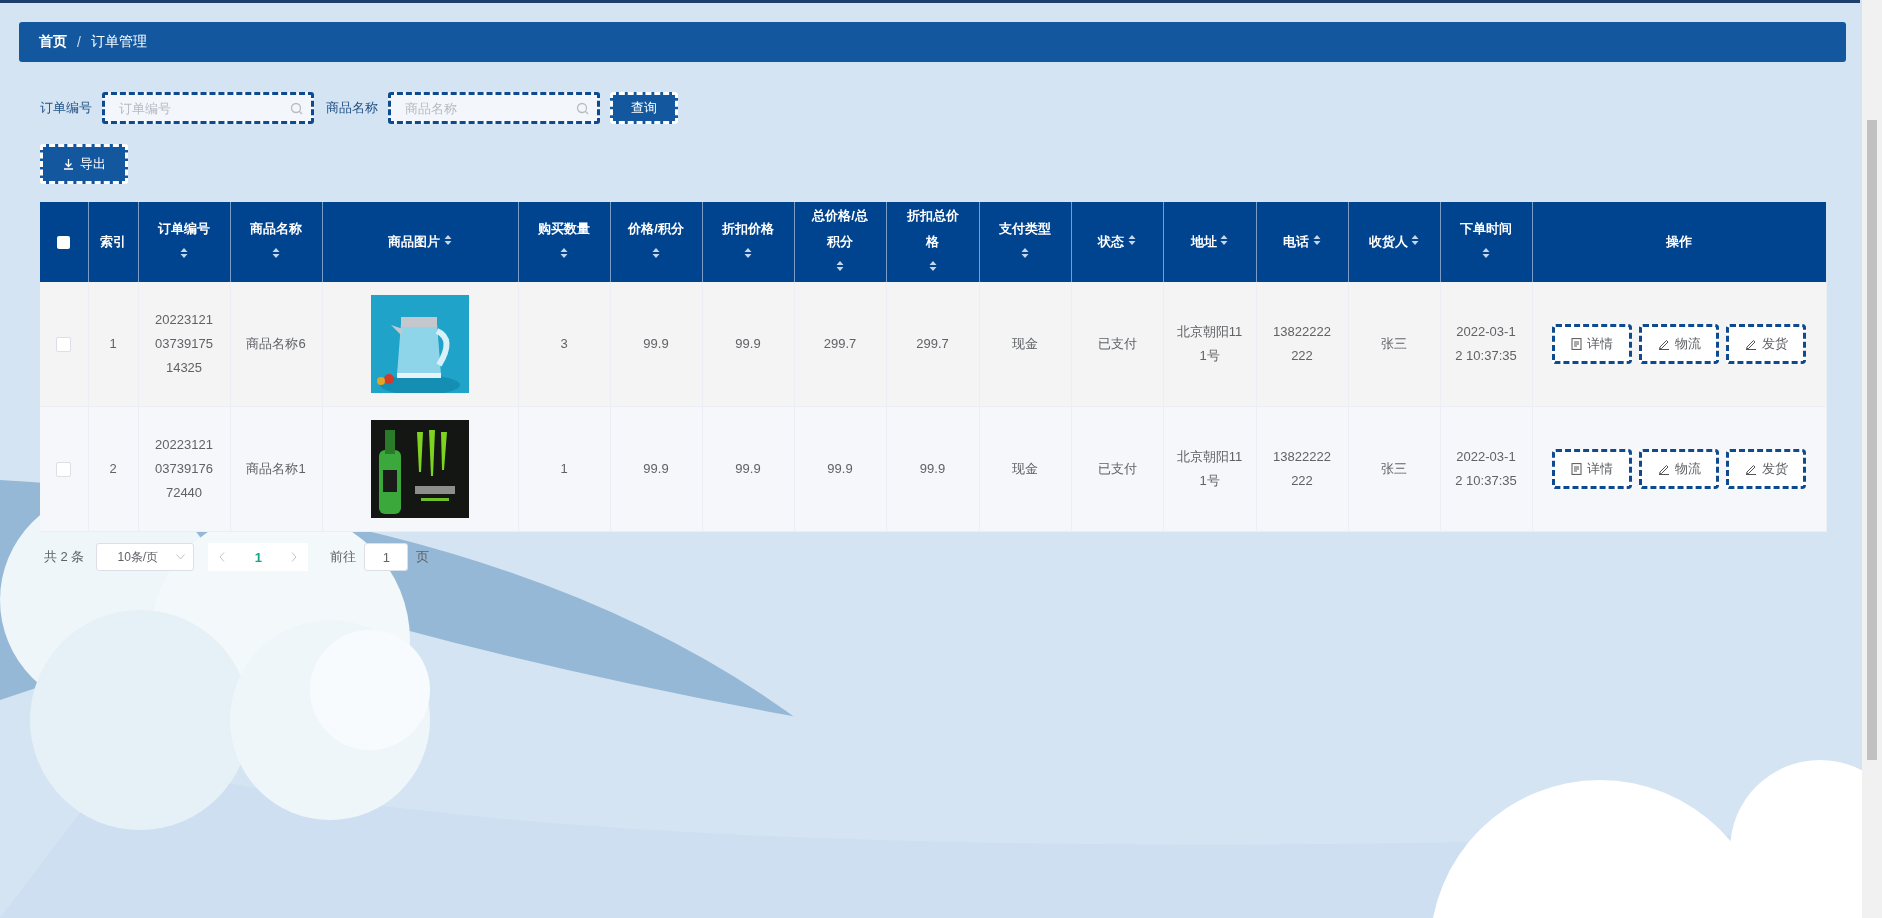  I want to click on field-label: 商品名称, so click(352, 108).